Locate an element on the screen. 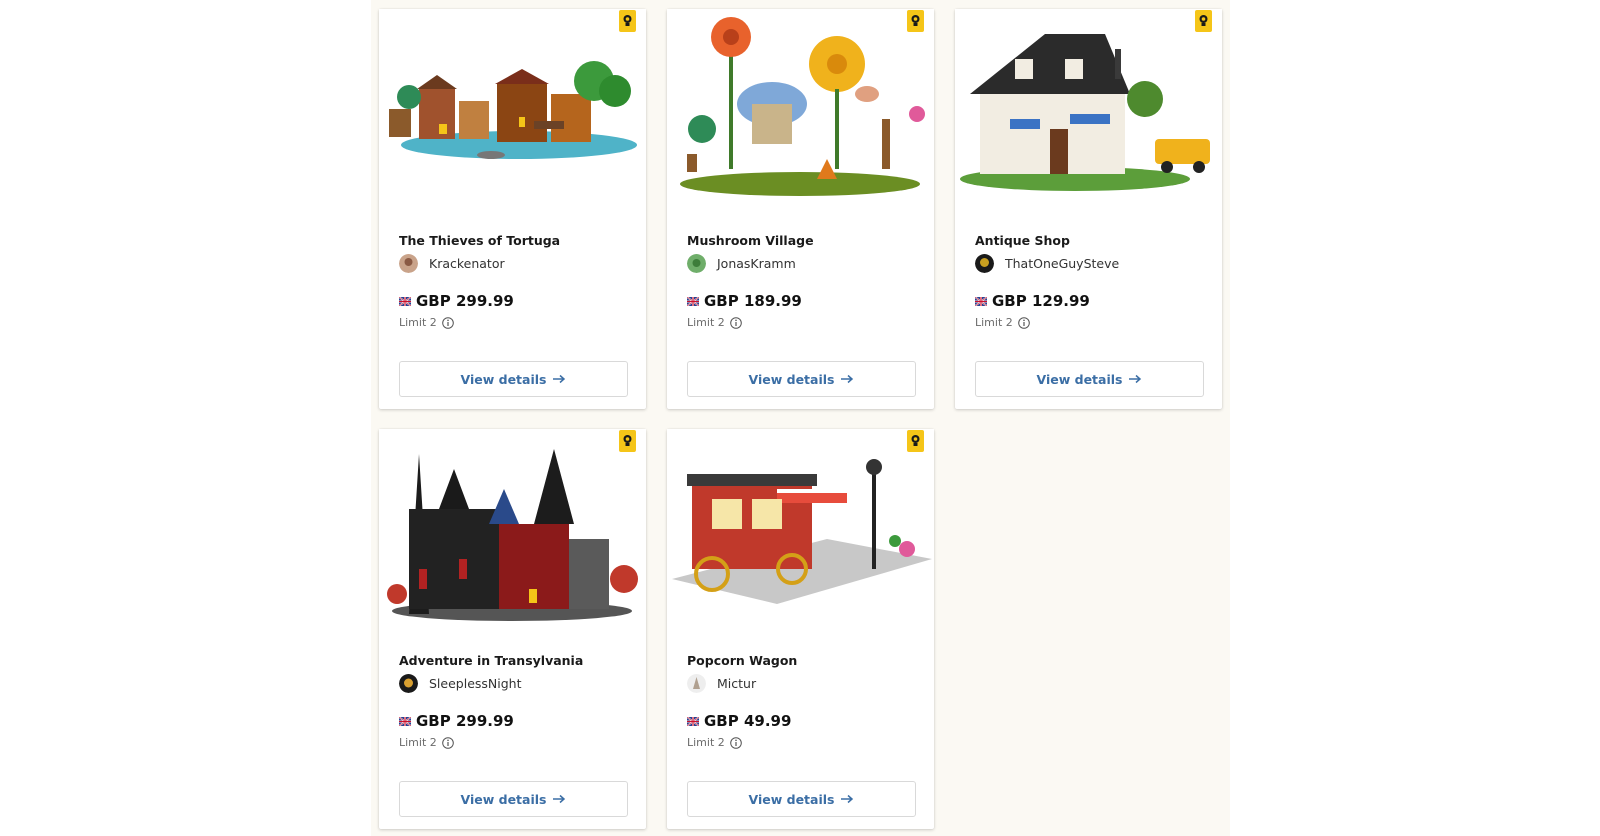  price: GBP 49.99 is located at coordinates (739, 721).